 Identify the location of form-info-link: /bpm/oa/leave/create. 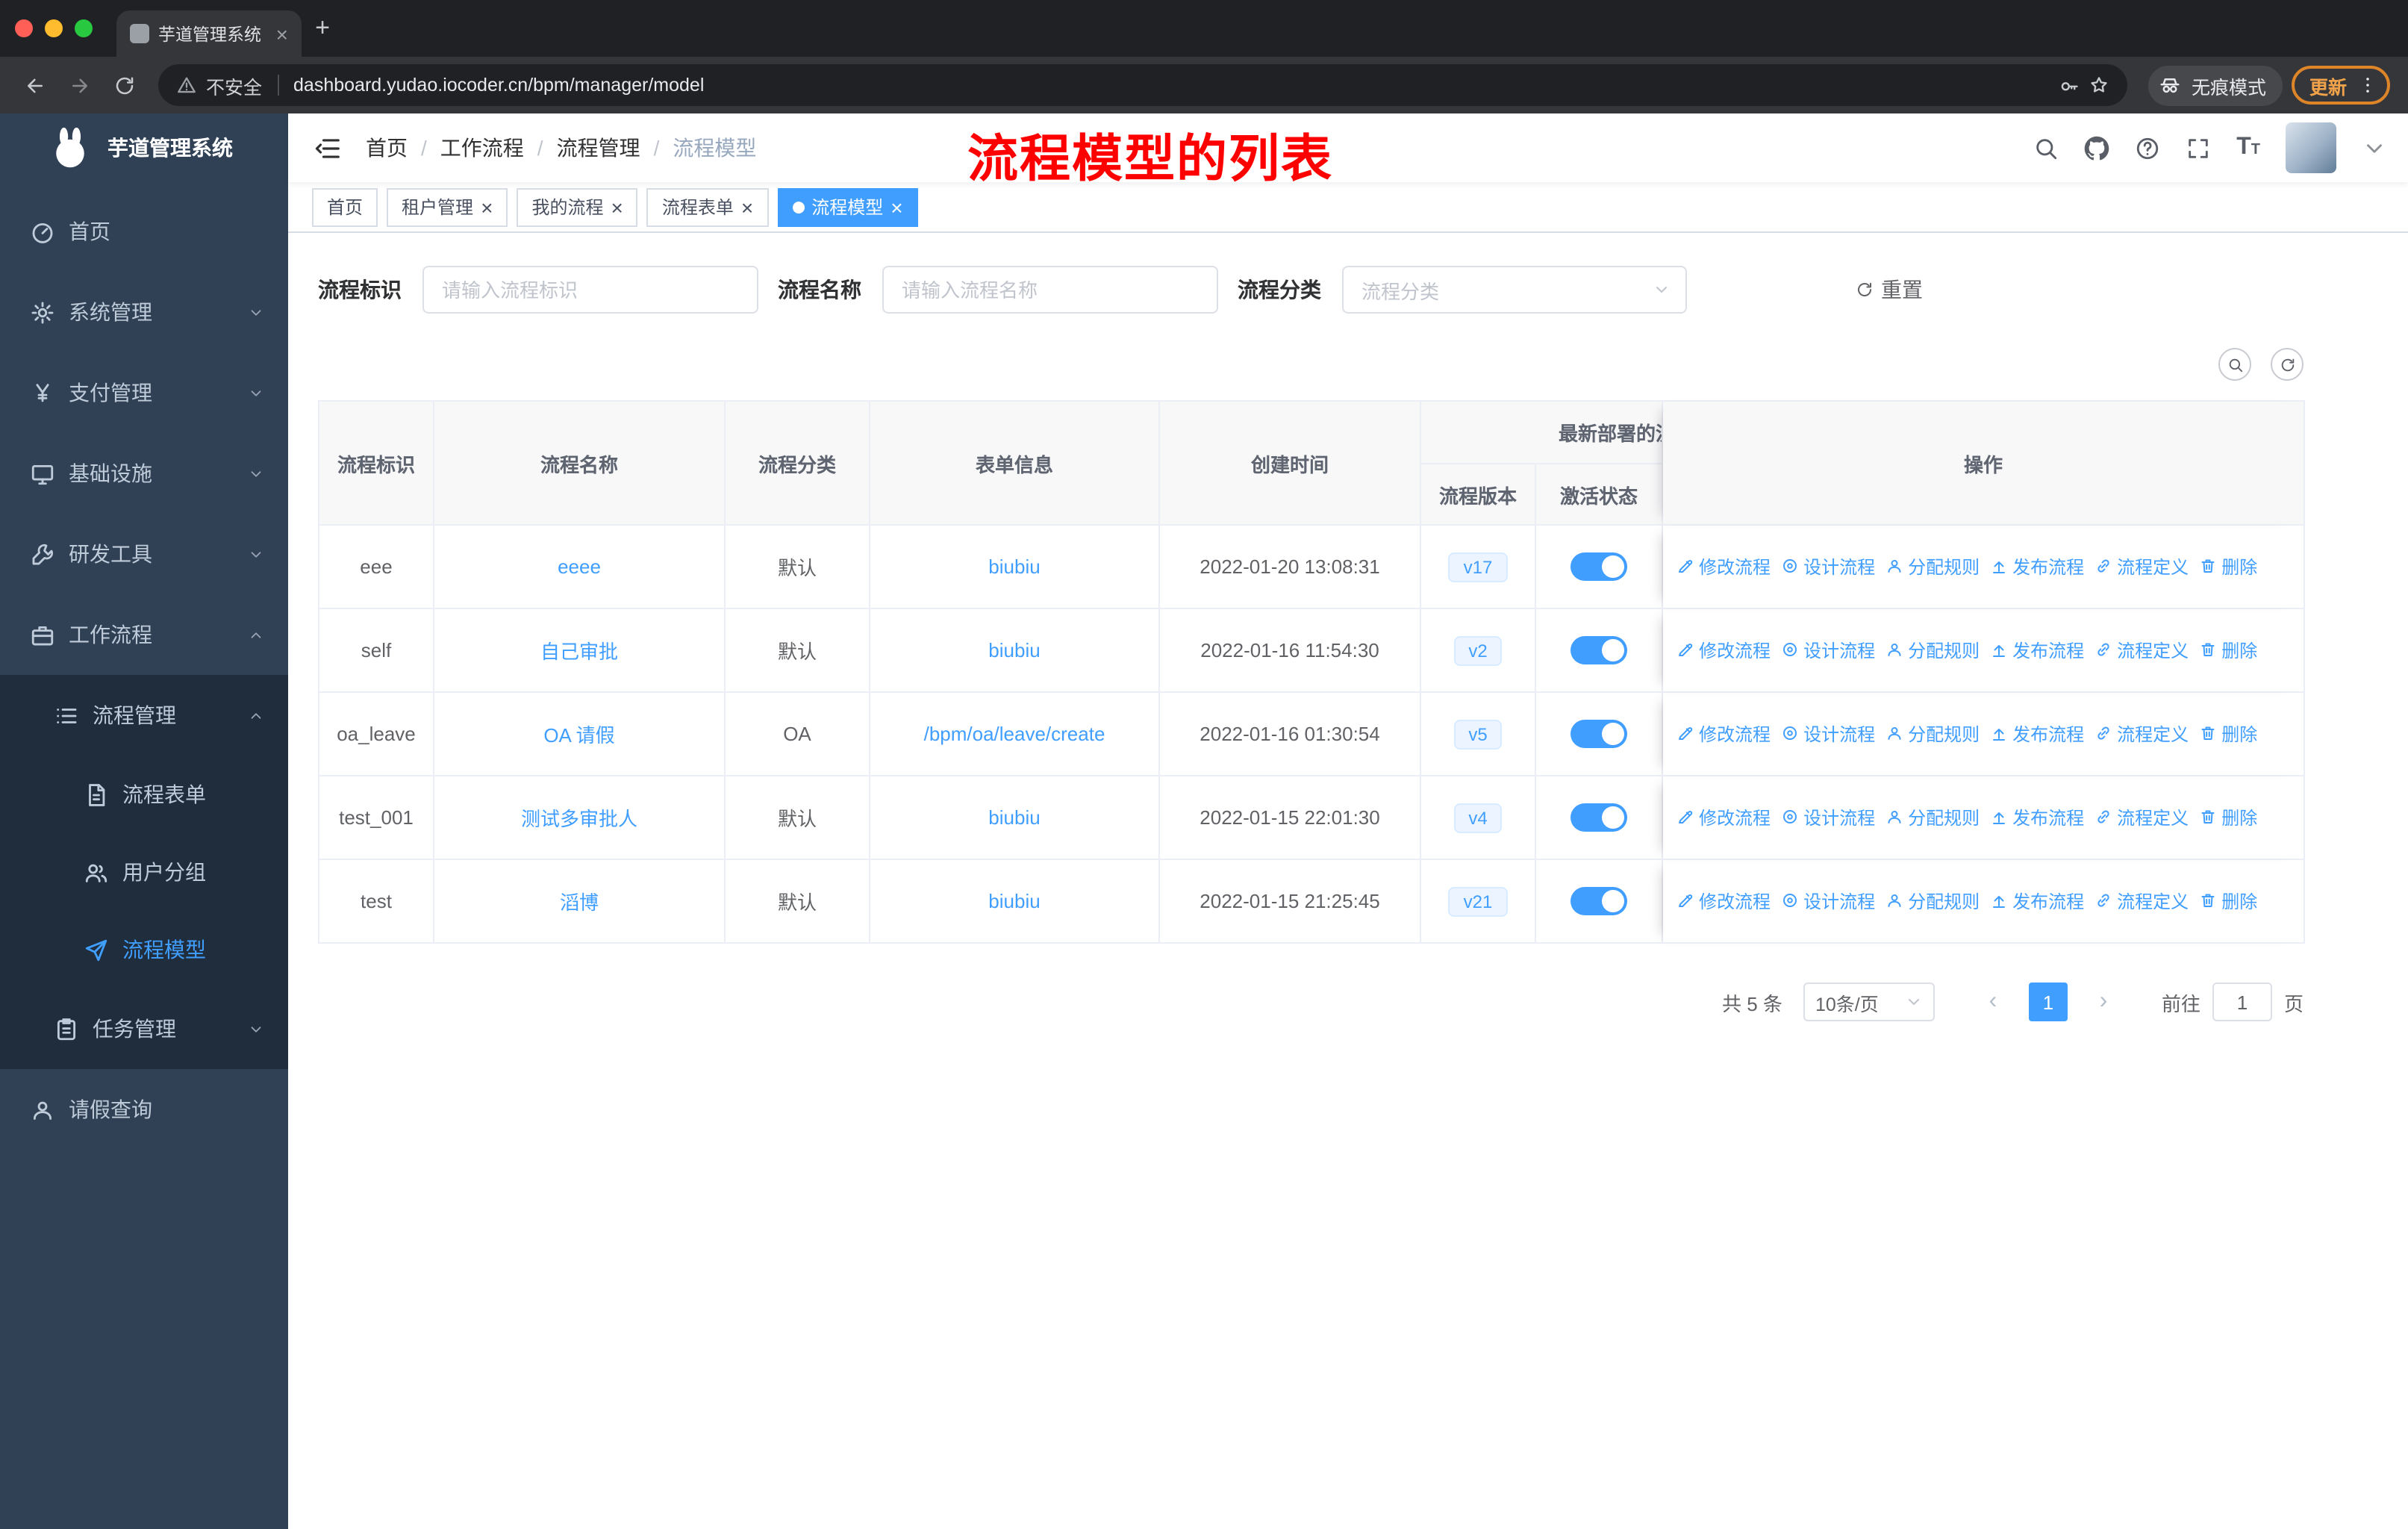
(1014, 734).